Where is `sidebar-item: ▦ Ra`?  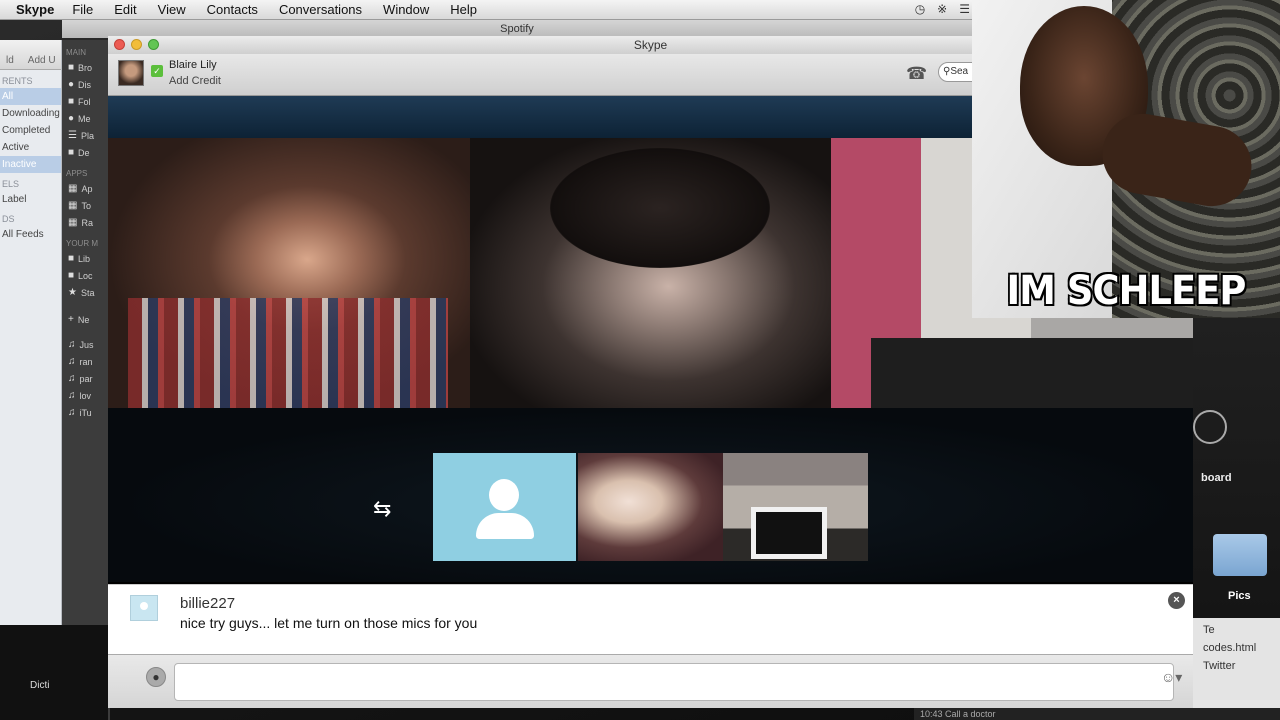
sidebar-item: ▦ Ra is located at coordinates (86, 222).